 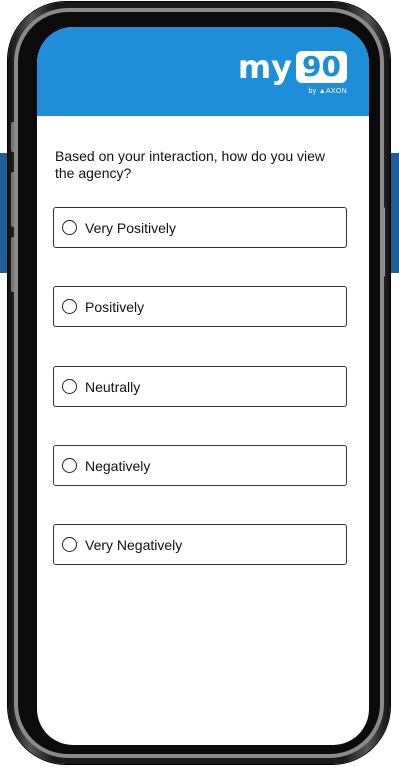 I want to click on logo-number: 90, so click(x=321, y=67).